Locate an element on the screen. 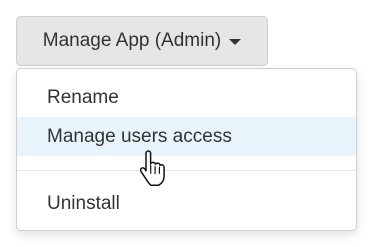 This screenshot has width=374, height=247. menu-divider is located at coordinates (186, 170).